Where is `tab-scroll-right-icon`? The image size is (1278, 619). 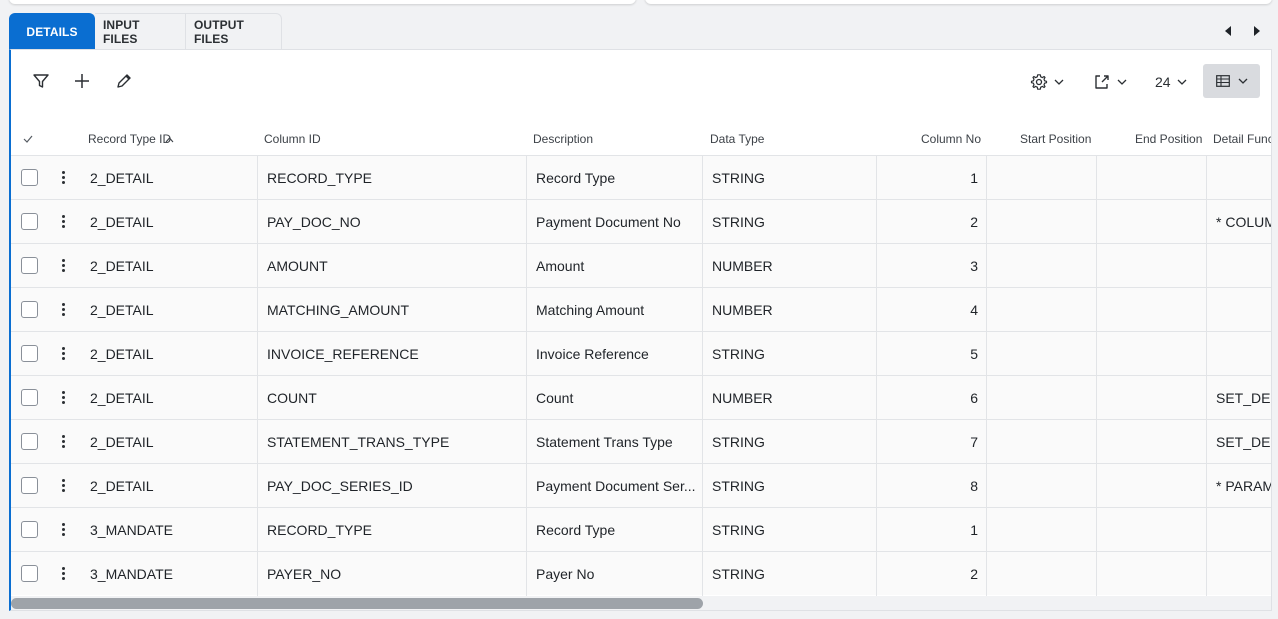
tab-scroll-right-icon is located at coordinates (1257, 31).